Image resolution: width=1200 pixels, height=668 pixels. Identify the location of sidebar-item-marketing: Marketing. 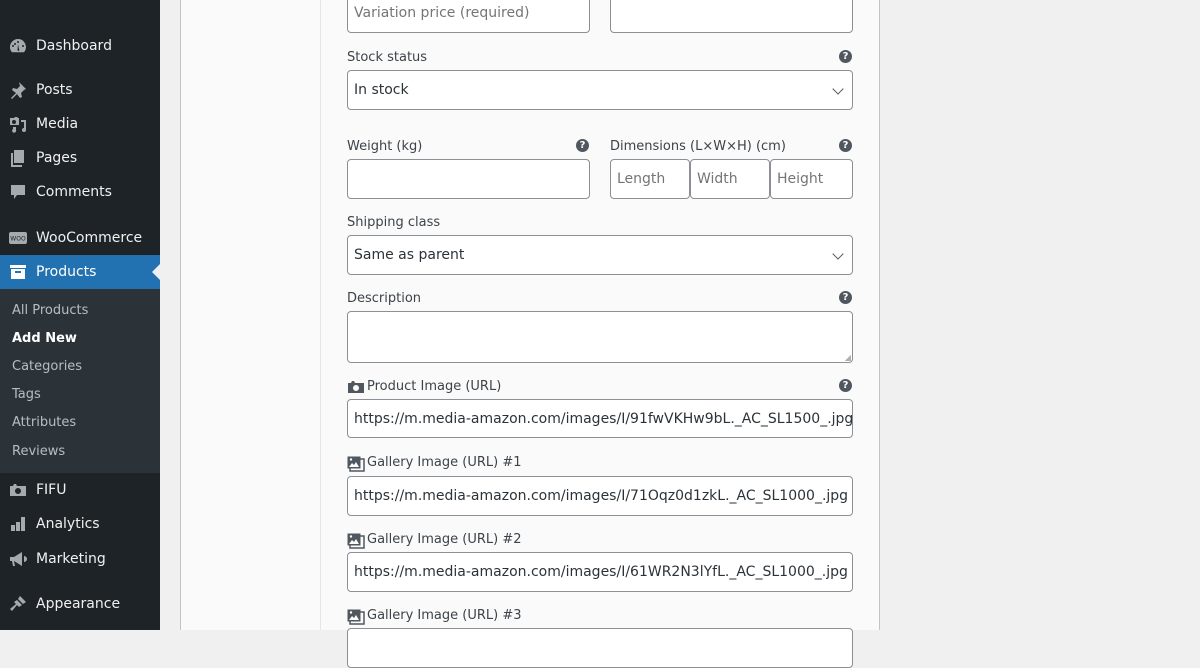
(80, 559).